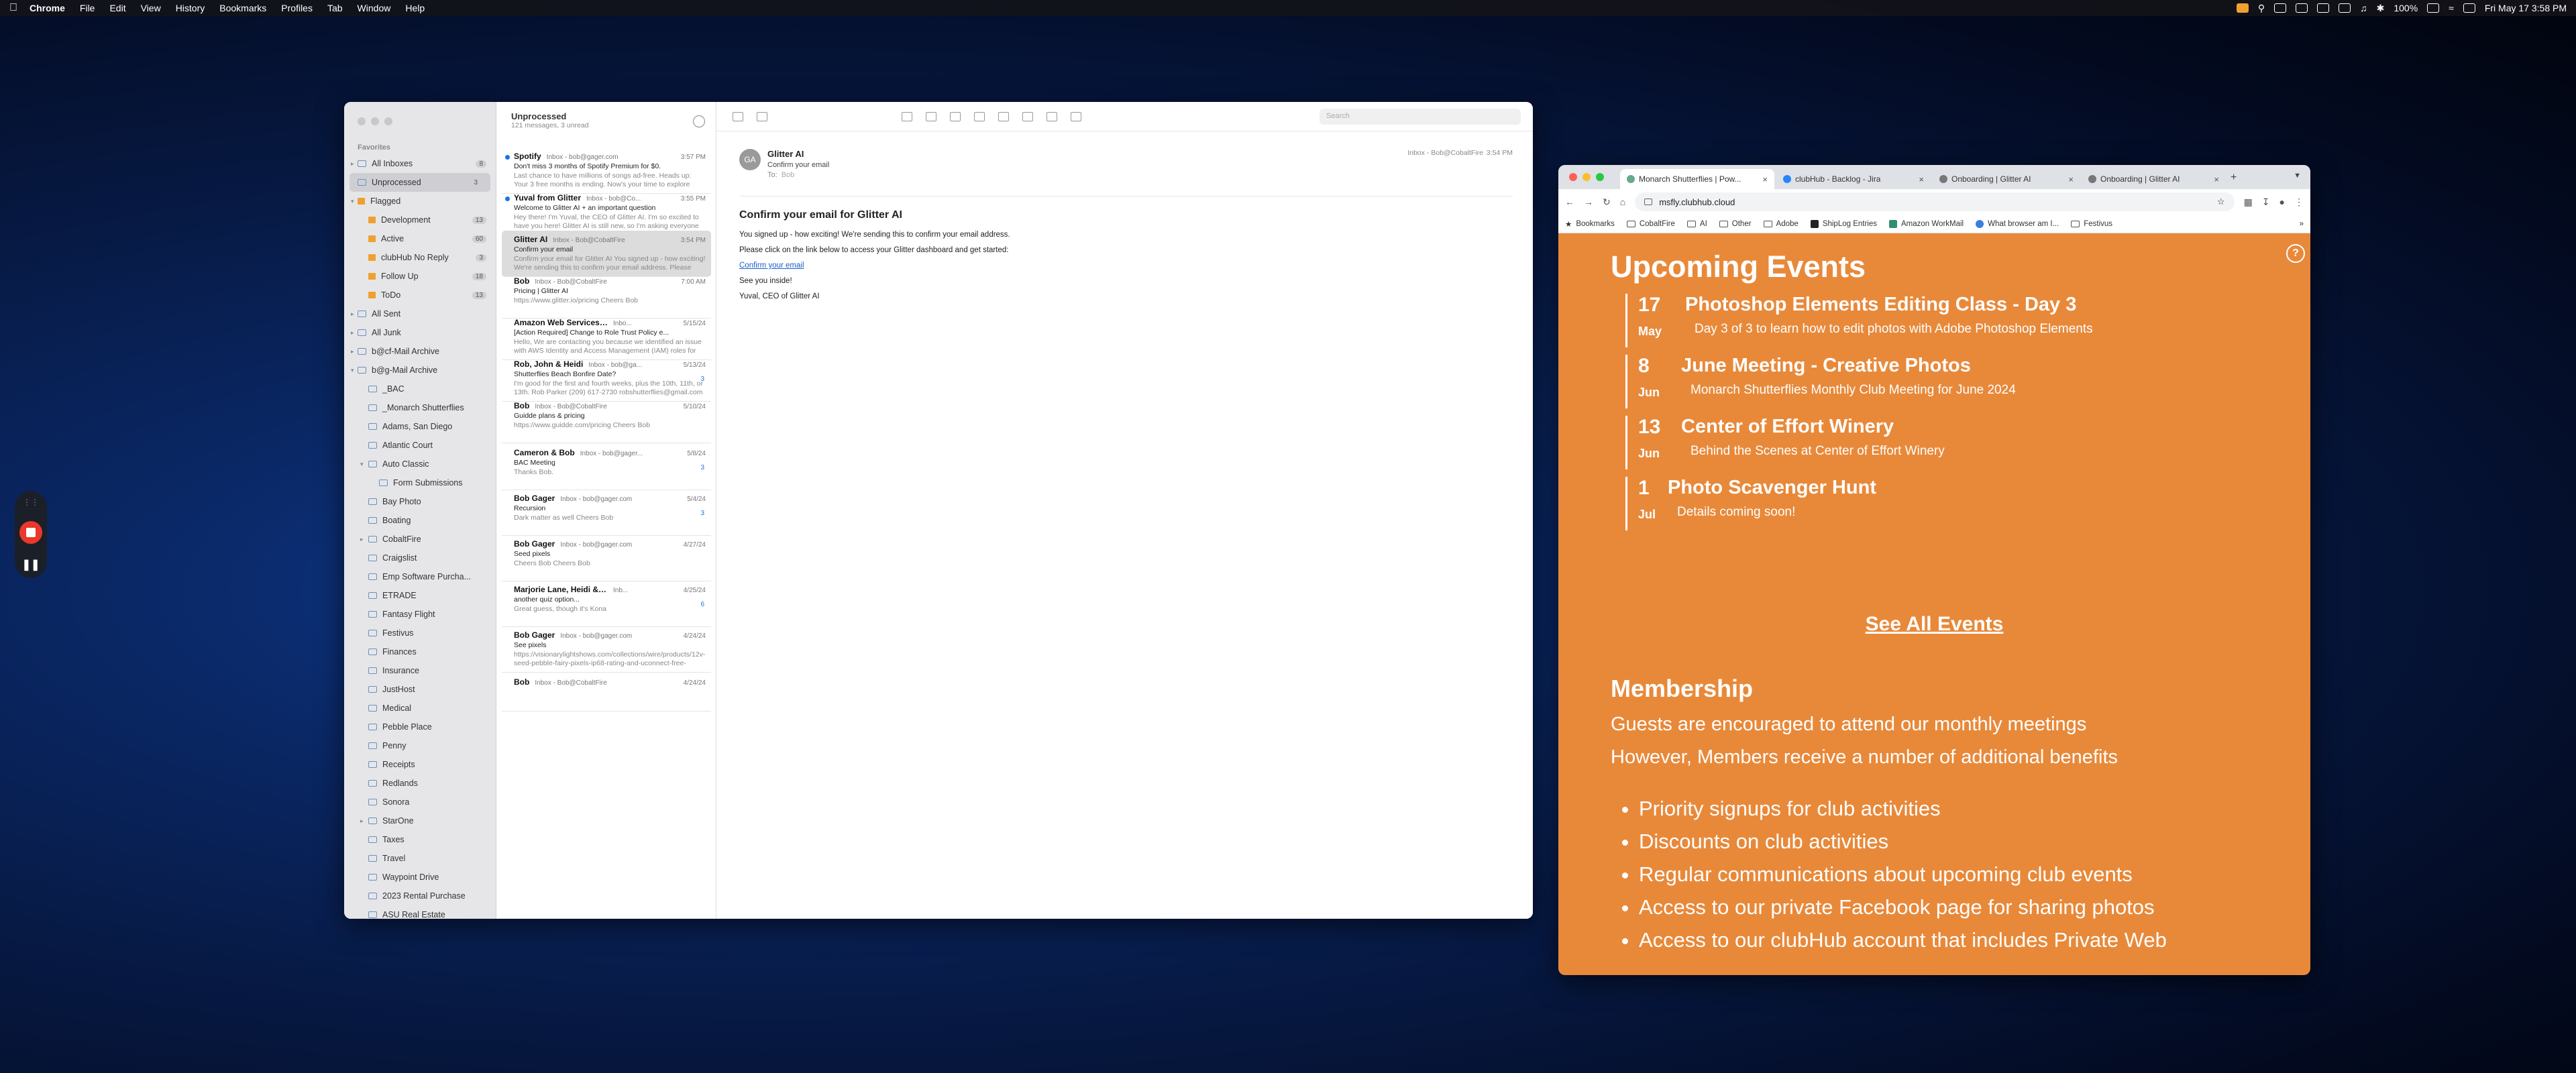 This screenshot has width=2576, height=1073. I want to click on mailbox-development: Development 13, so click(420, 220).